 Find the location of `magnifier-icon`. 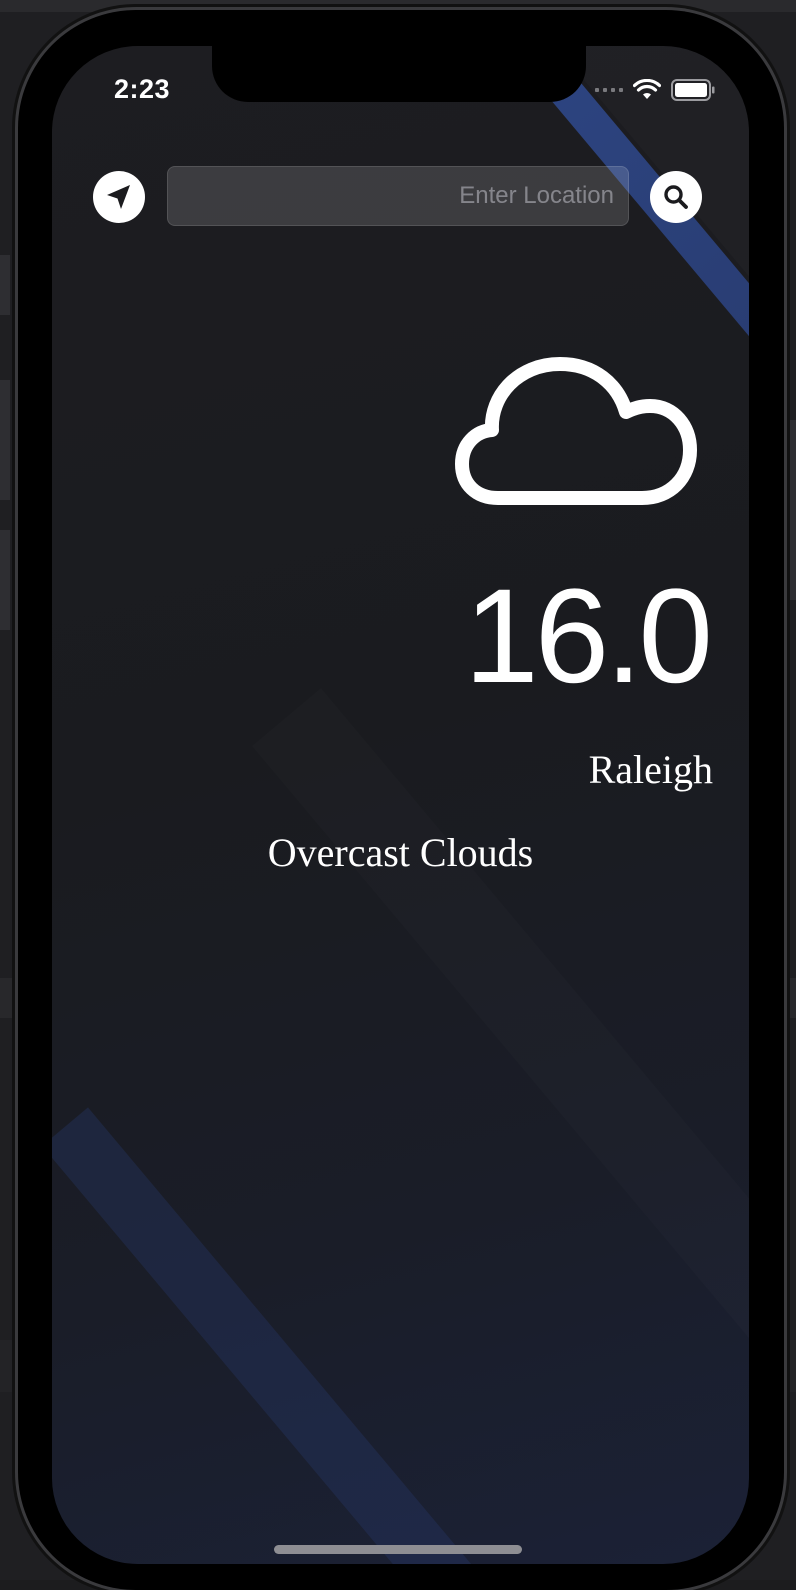

magnifier-icon is located at coordinates (676, 197).